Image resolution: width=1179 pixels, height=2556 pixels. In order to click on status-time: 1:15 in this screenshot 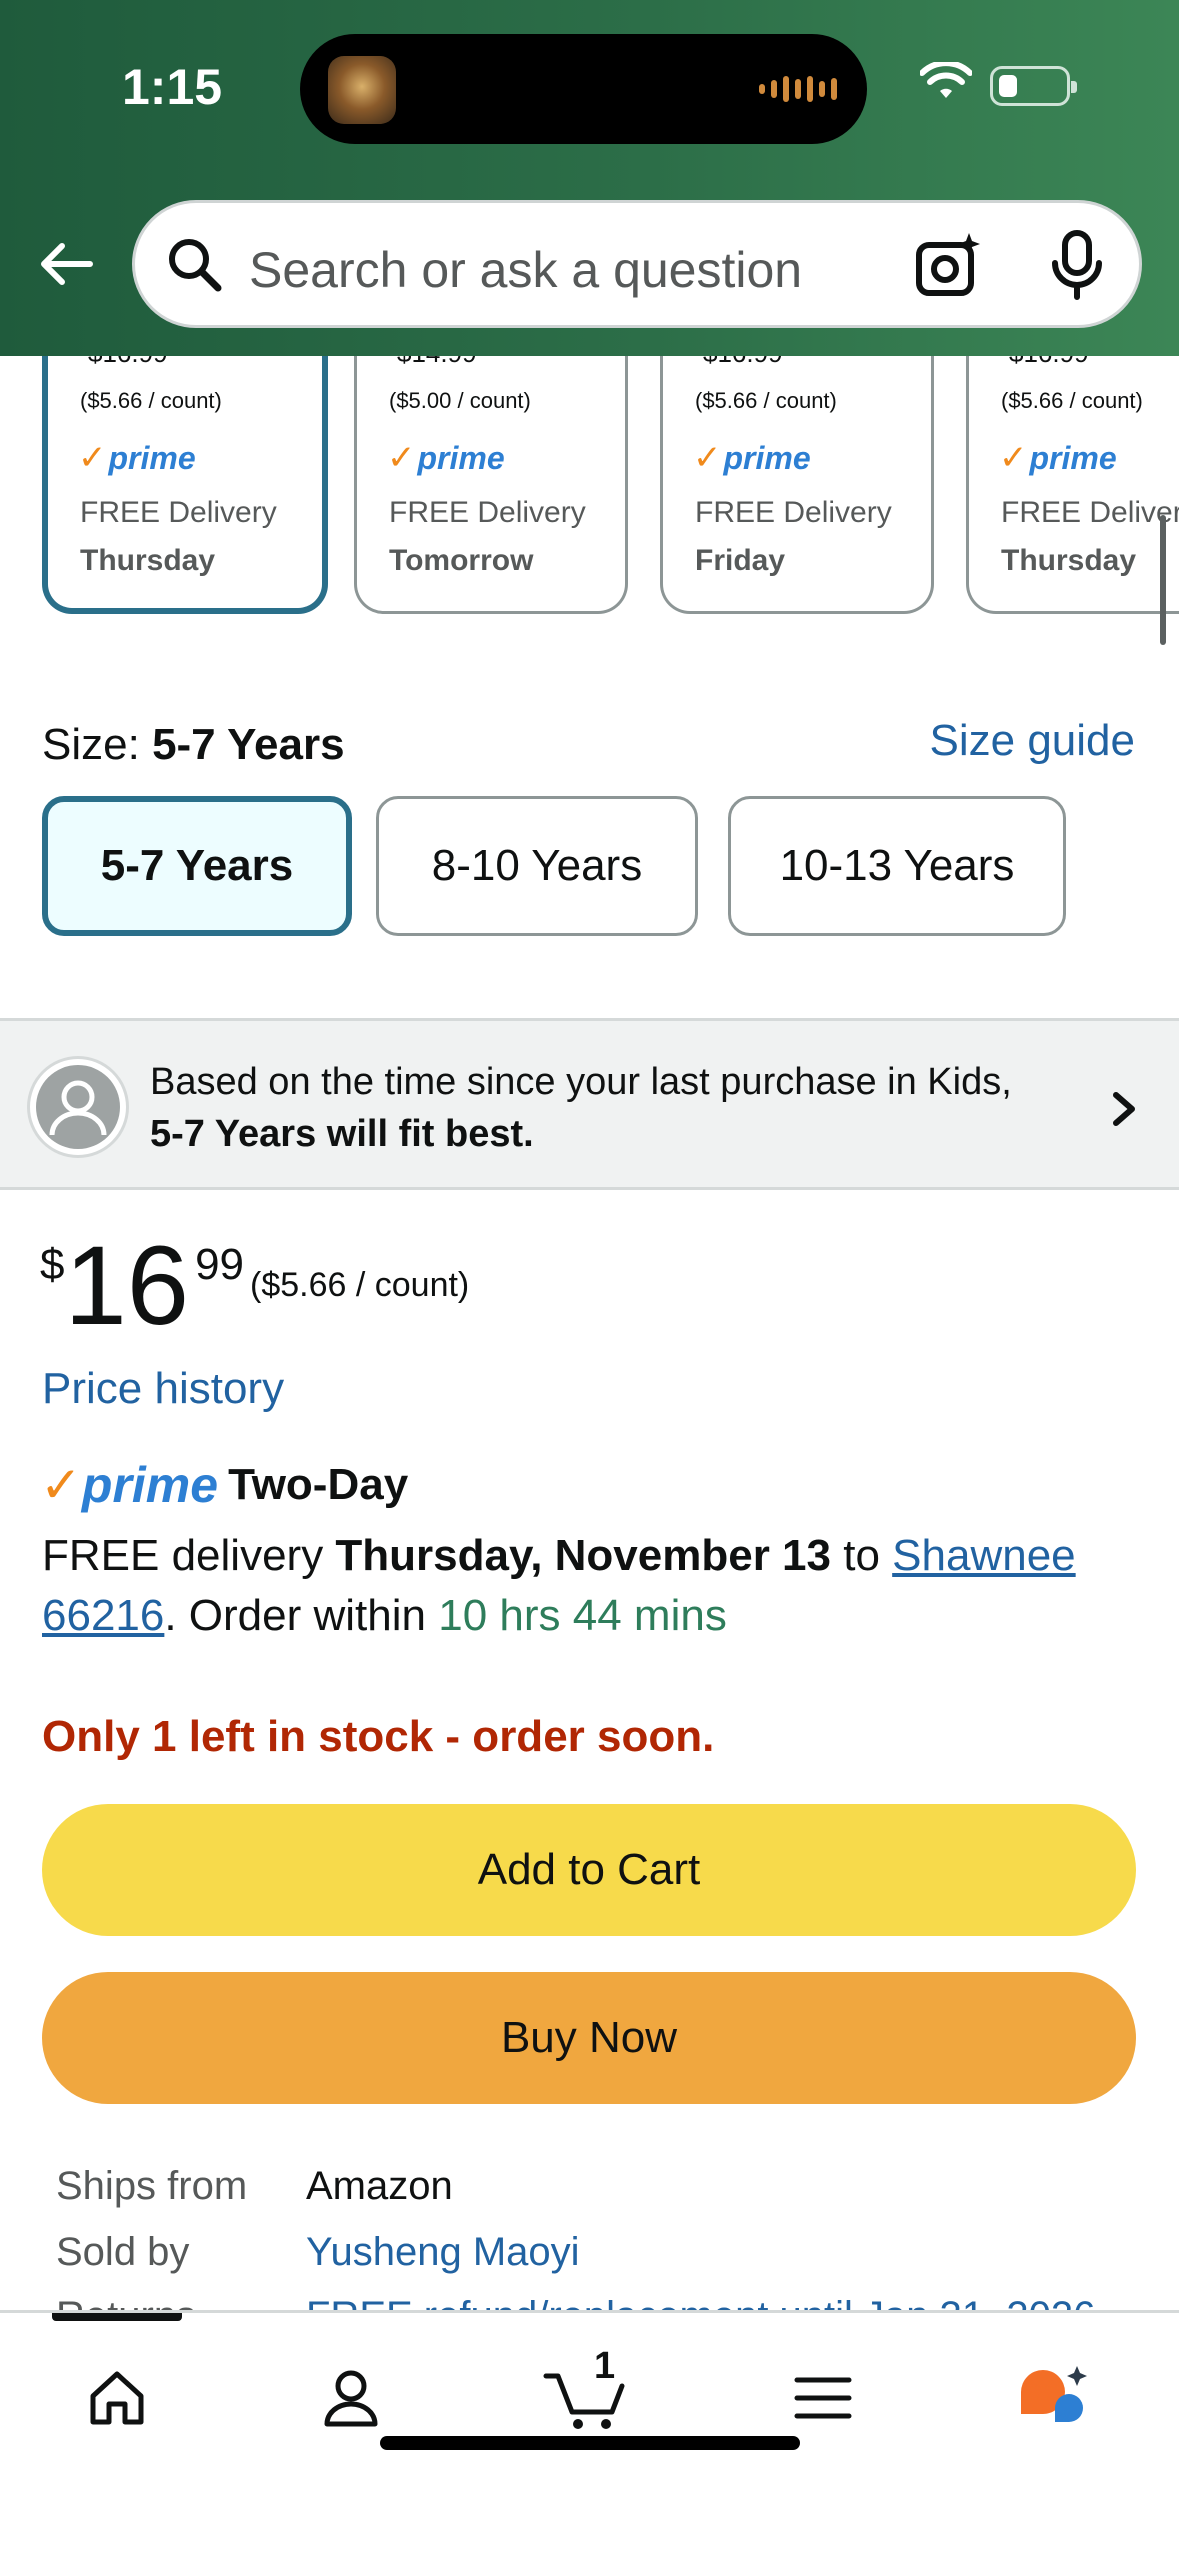, I will do `click(172, 87)`.